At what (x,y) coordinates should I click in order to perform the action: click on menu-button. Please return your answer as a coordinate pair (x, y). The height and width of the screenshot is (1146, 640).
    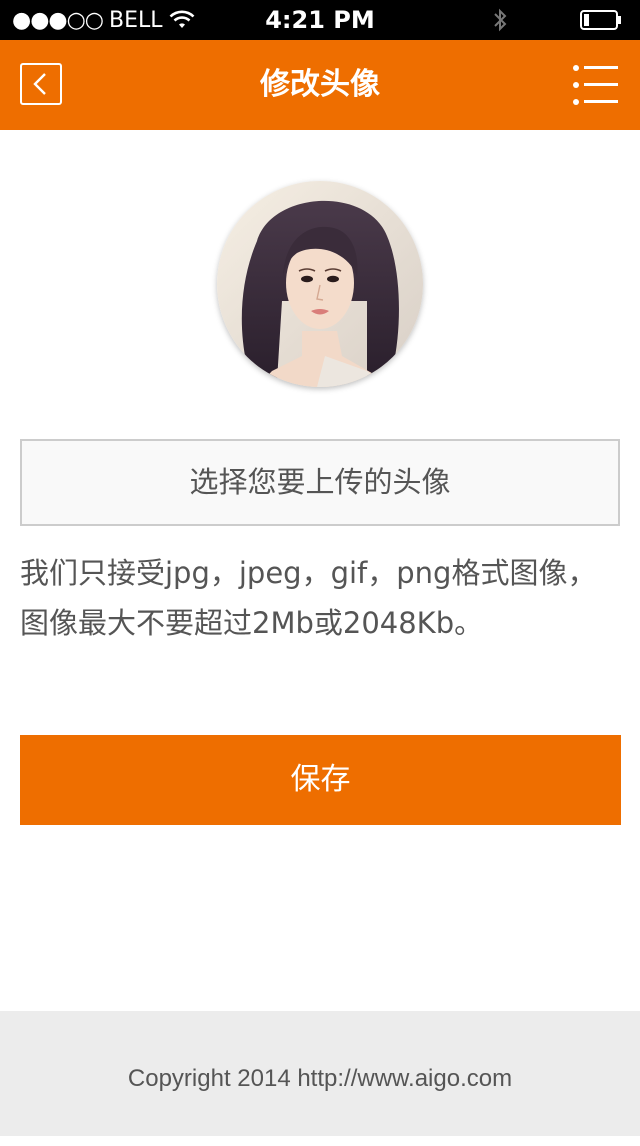
    Looking at the image, I should click on (596, 85).